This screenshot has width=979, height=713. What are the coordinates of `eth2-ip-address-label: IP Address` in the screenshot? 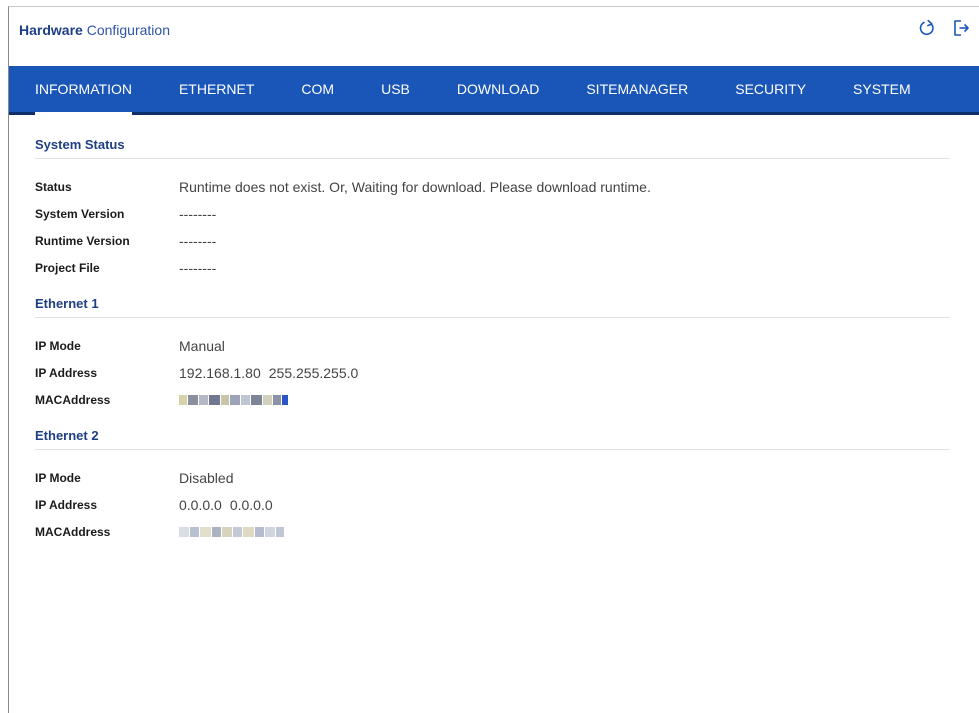 It's located at (66, 504).